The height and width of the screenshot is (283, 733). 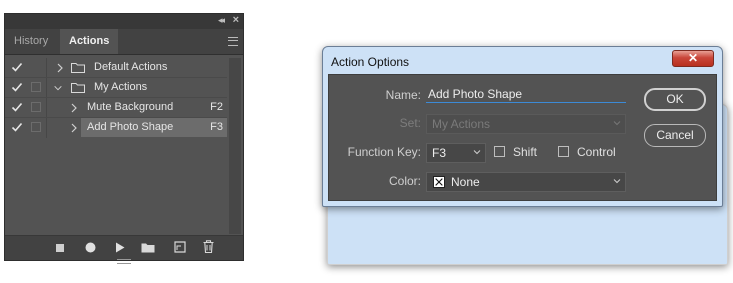 I want to click on panel-toolbar, so click(x=124, y=247).